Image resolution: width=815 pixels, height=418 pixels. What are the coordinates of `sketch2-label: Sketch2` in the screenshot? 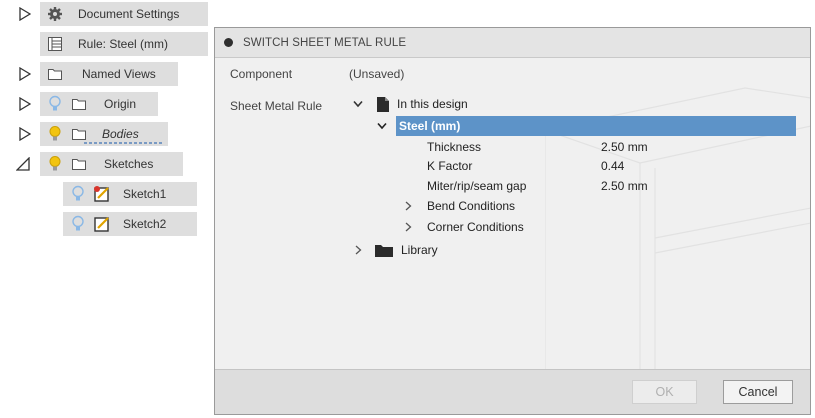 It's located at (145, 224).